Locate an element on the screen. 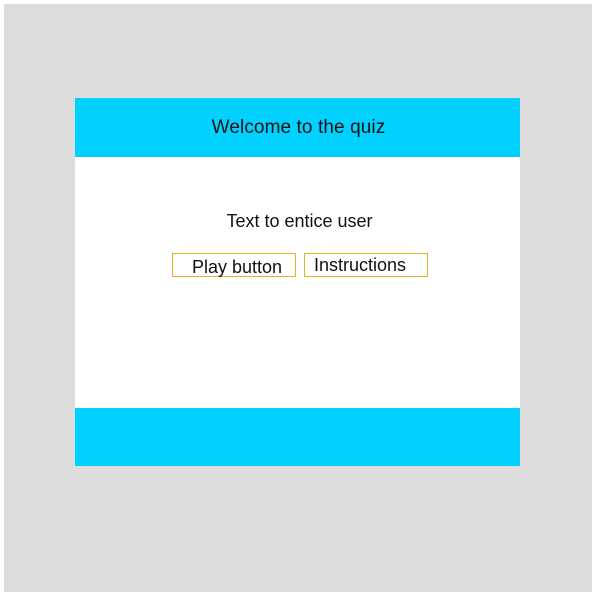  play-button: Play button is located at coordinates (234, 265).